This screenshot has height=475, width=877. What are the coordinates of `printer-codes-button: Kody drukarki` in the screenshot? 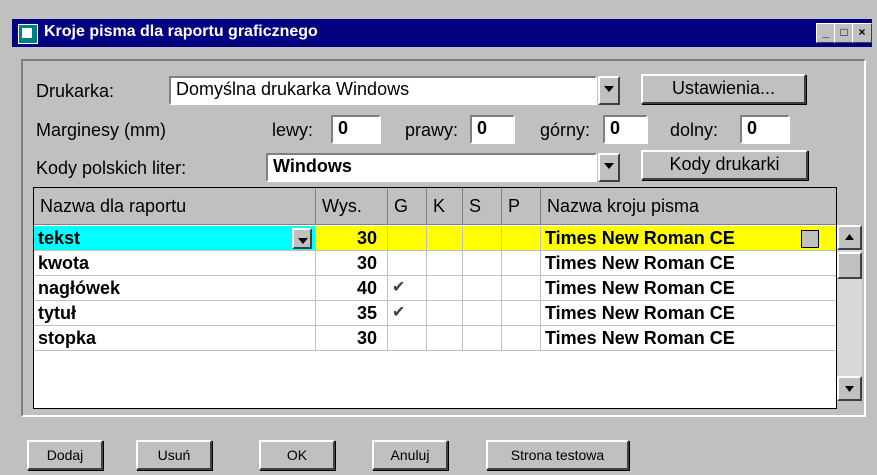 It's located at (724, 165).